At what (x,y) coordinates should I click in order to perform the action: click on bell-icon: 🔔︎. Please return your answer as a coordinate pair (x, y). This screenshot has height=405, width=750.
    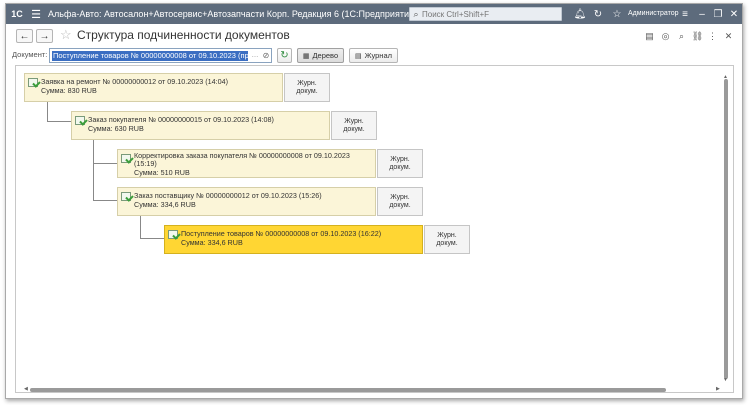
    Looking at the image, I should click on (580, 14).